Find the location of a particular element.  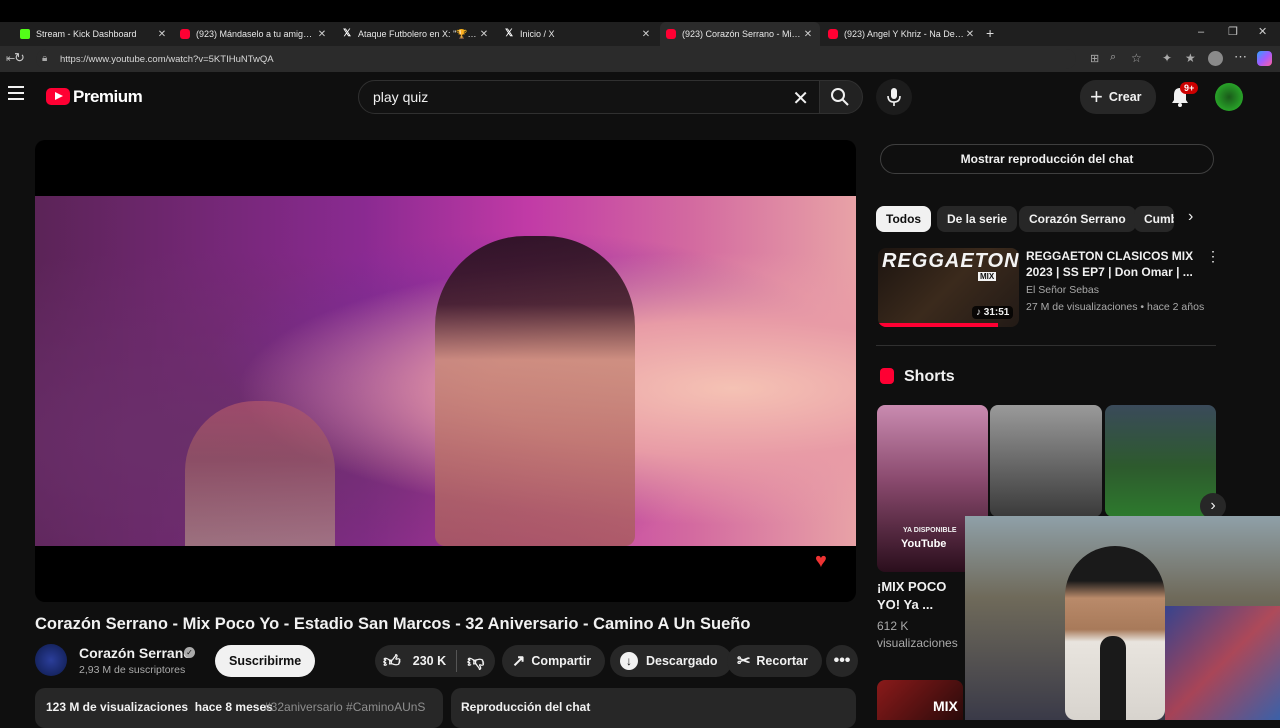

more-actions-button: ••• is located at coordinates (842, 661).